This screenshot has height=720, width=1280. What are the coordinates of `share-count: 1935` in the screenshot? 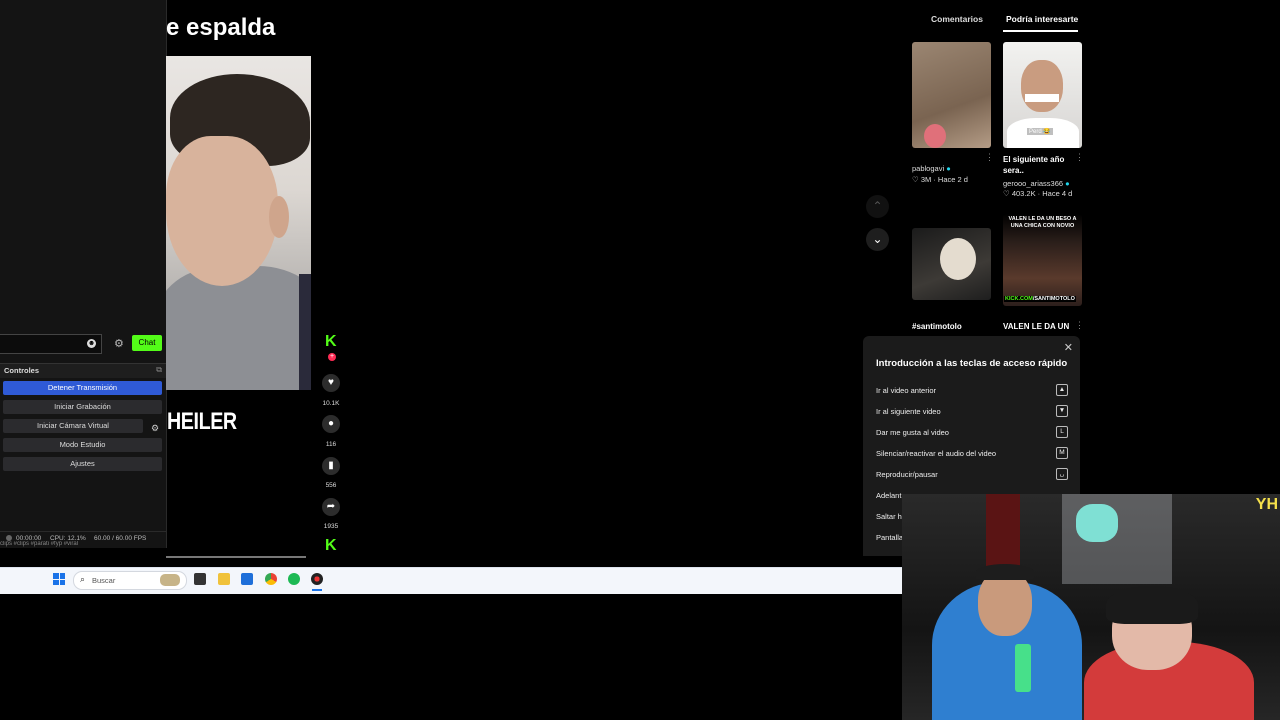 It's located at (331, 526).